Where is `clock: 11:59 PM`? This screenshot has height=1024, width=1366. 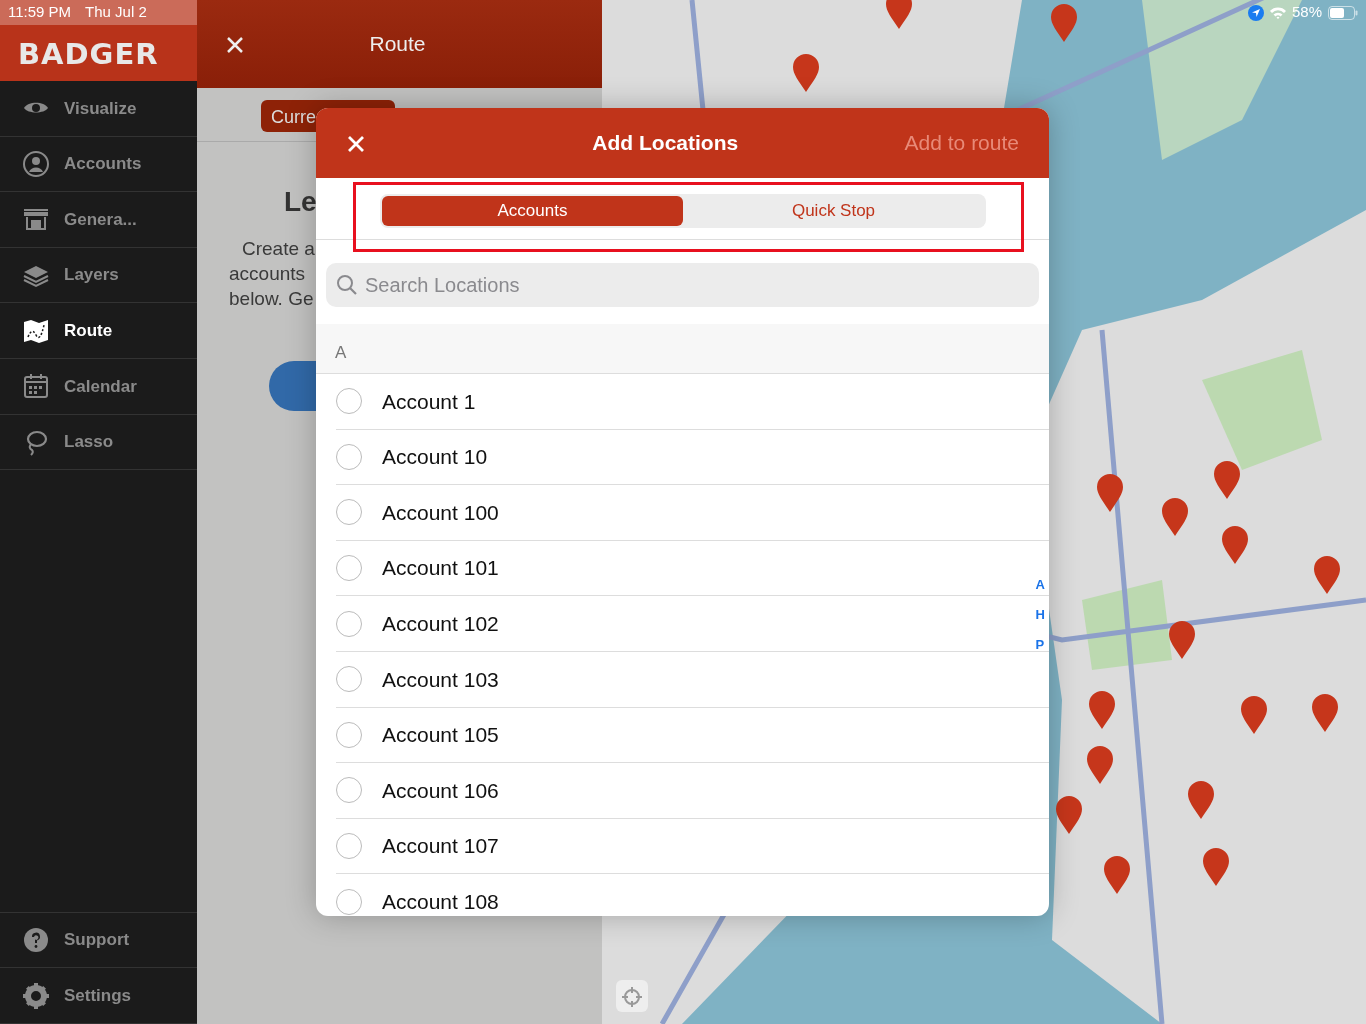
clock: 11:59 PM is located at coordinates (40, 12).